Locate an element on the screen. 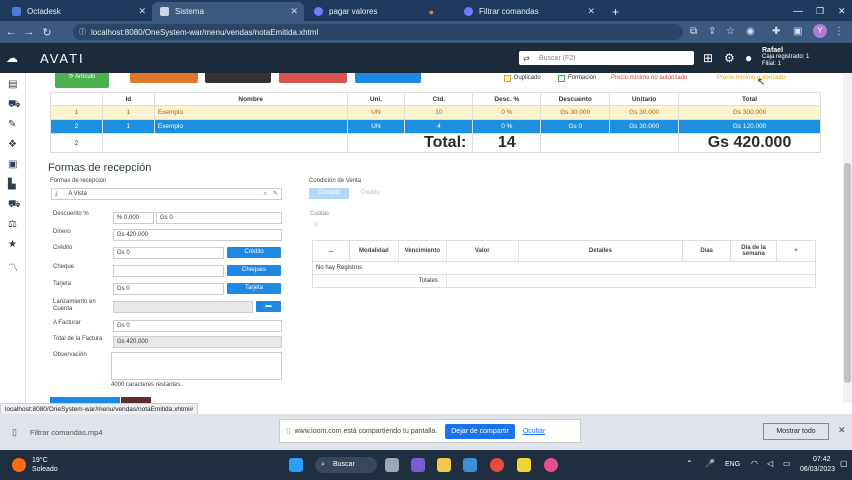 The image size is (852, 480). credito-button: Crédito is located at coordinates (254, 252).